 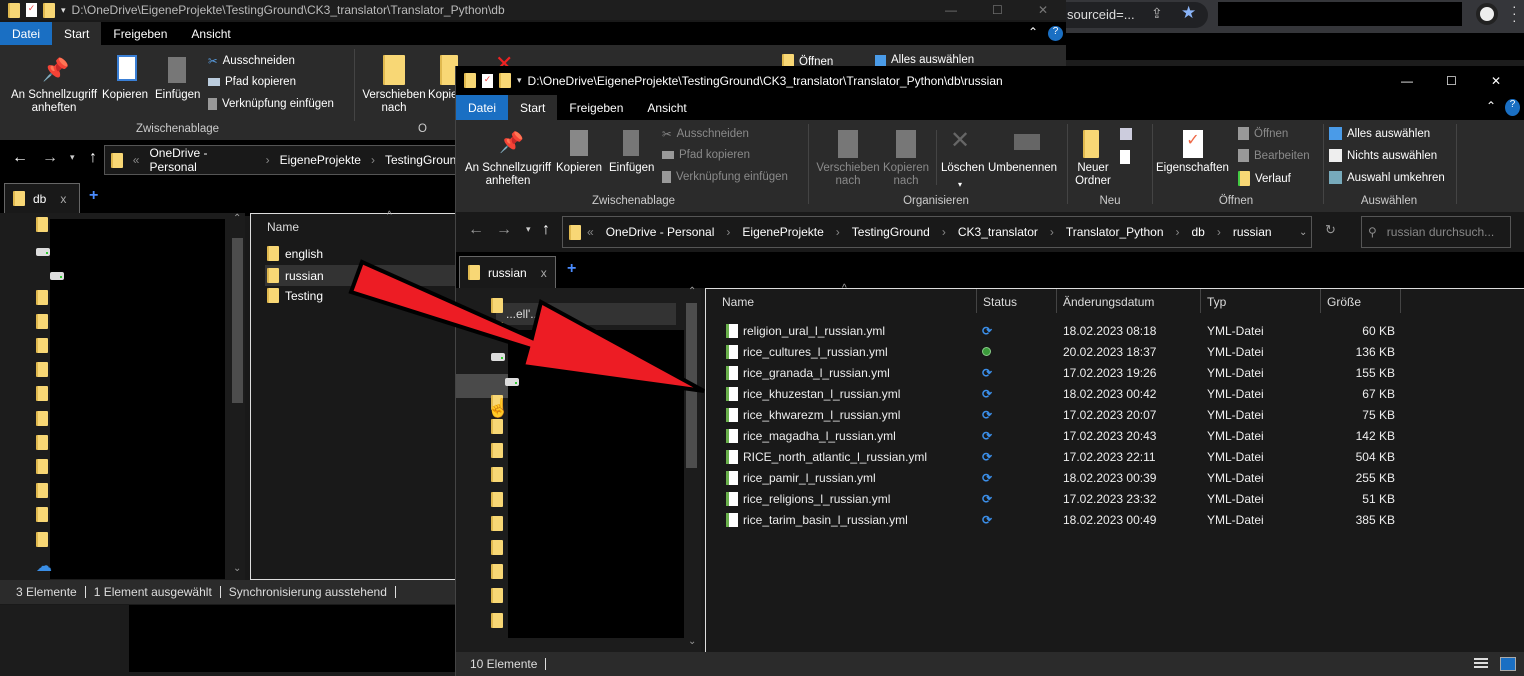 I want to click on overflow-icon: «, so click(x=136, y=160).